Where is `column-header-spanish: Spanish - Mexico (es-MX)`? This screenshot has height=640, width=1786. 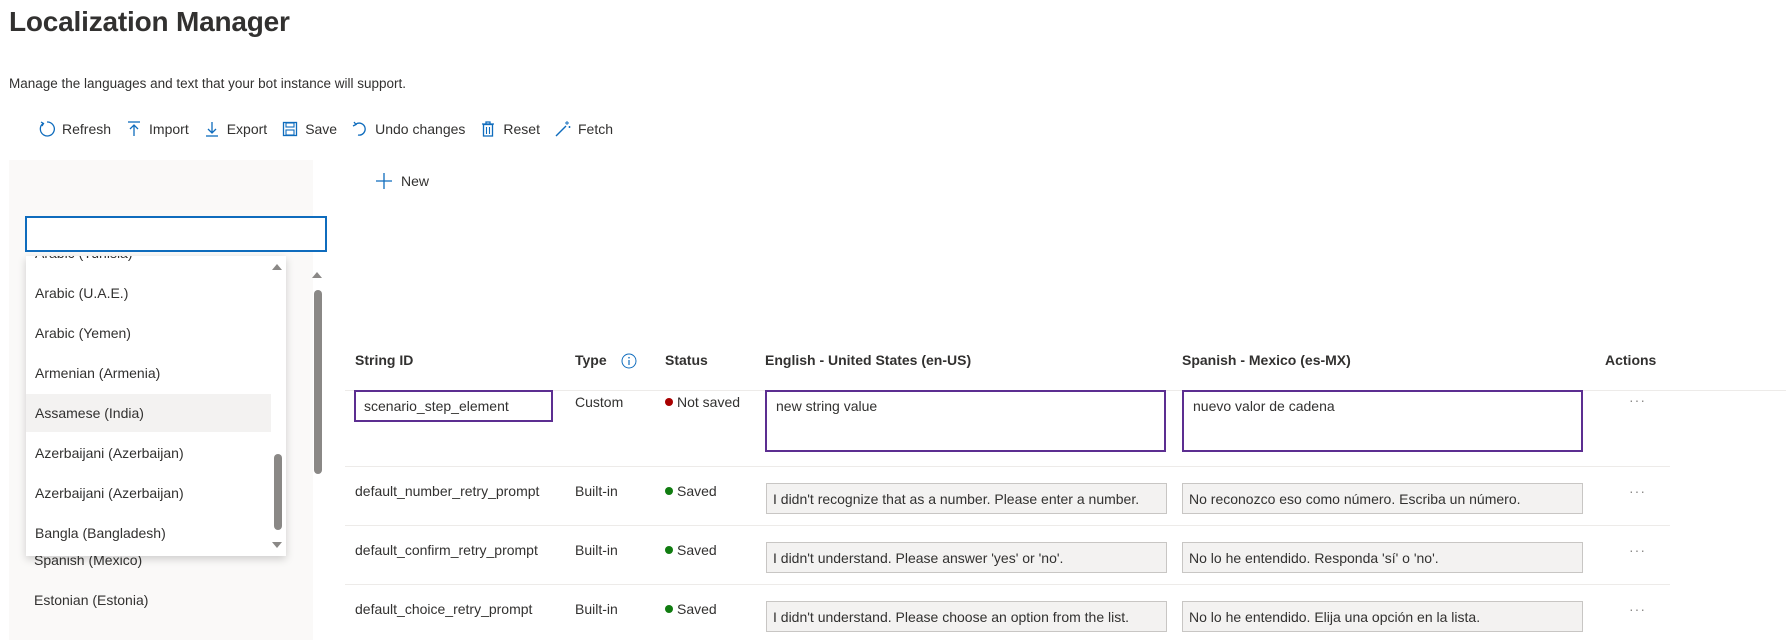 column-header-spanish: Spanish - Mexico (es-MX) is located at coordinates (1266, 360).